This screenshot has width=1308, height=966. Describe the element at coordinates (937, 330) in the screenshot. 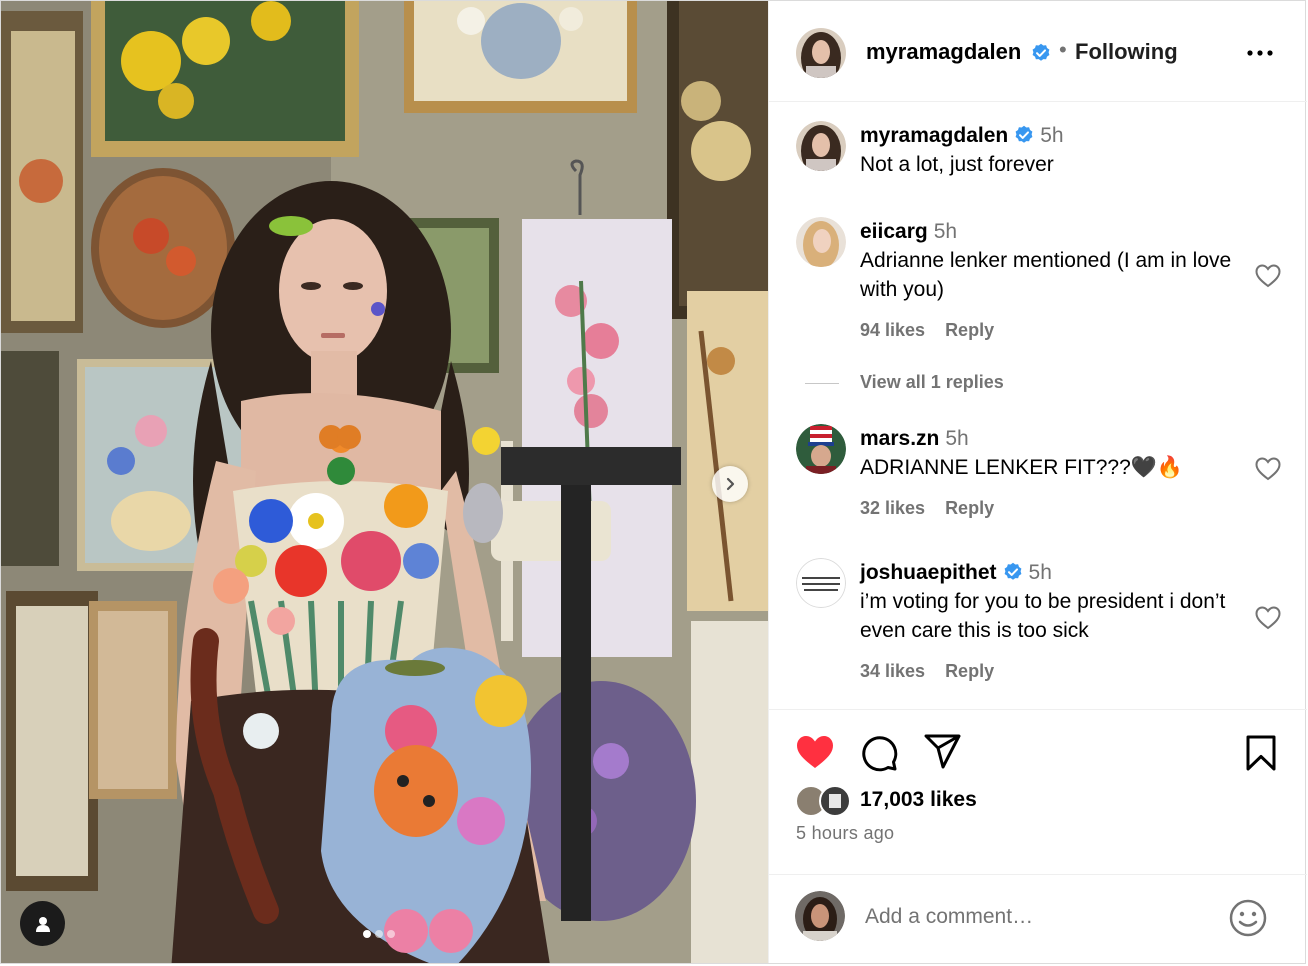

I see `comment-meta: 94 likes Reply` at that location.